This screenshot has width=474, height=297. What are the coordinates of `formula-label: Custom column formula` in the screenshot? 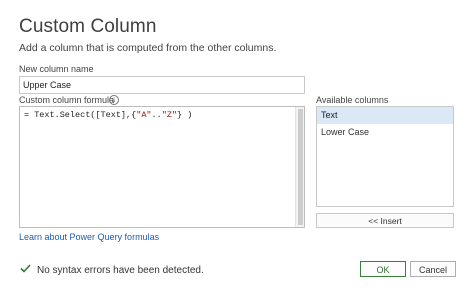 It's located at (67, 100).